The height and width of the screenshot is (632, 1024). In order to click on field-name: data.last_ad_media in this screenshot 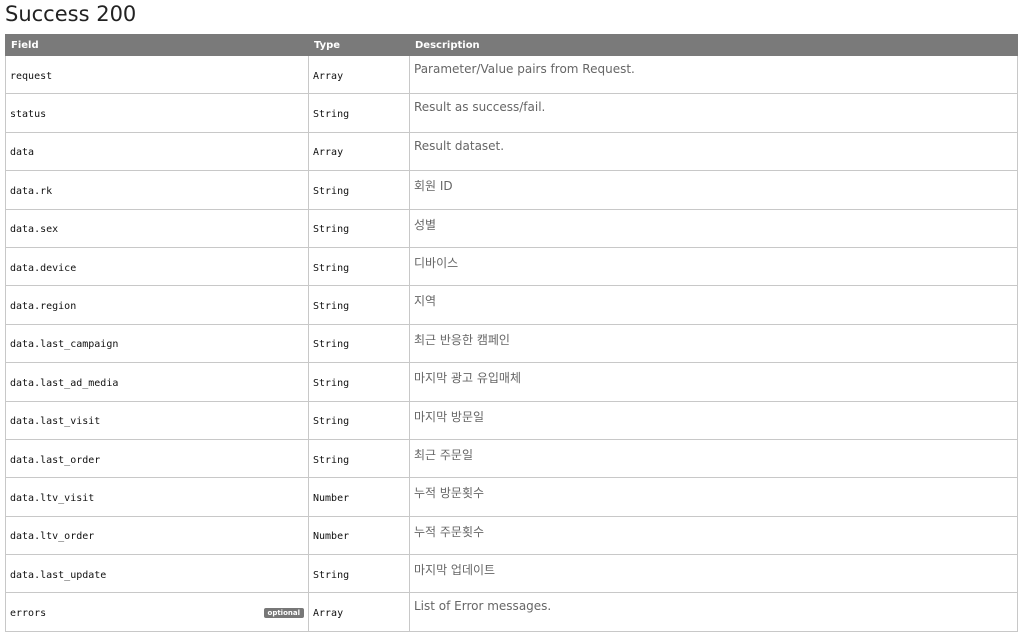, I will do `click(64, 383)`.